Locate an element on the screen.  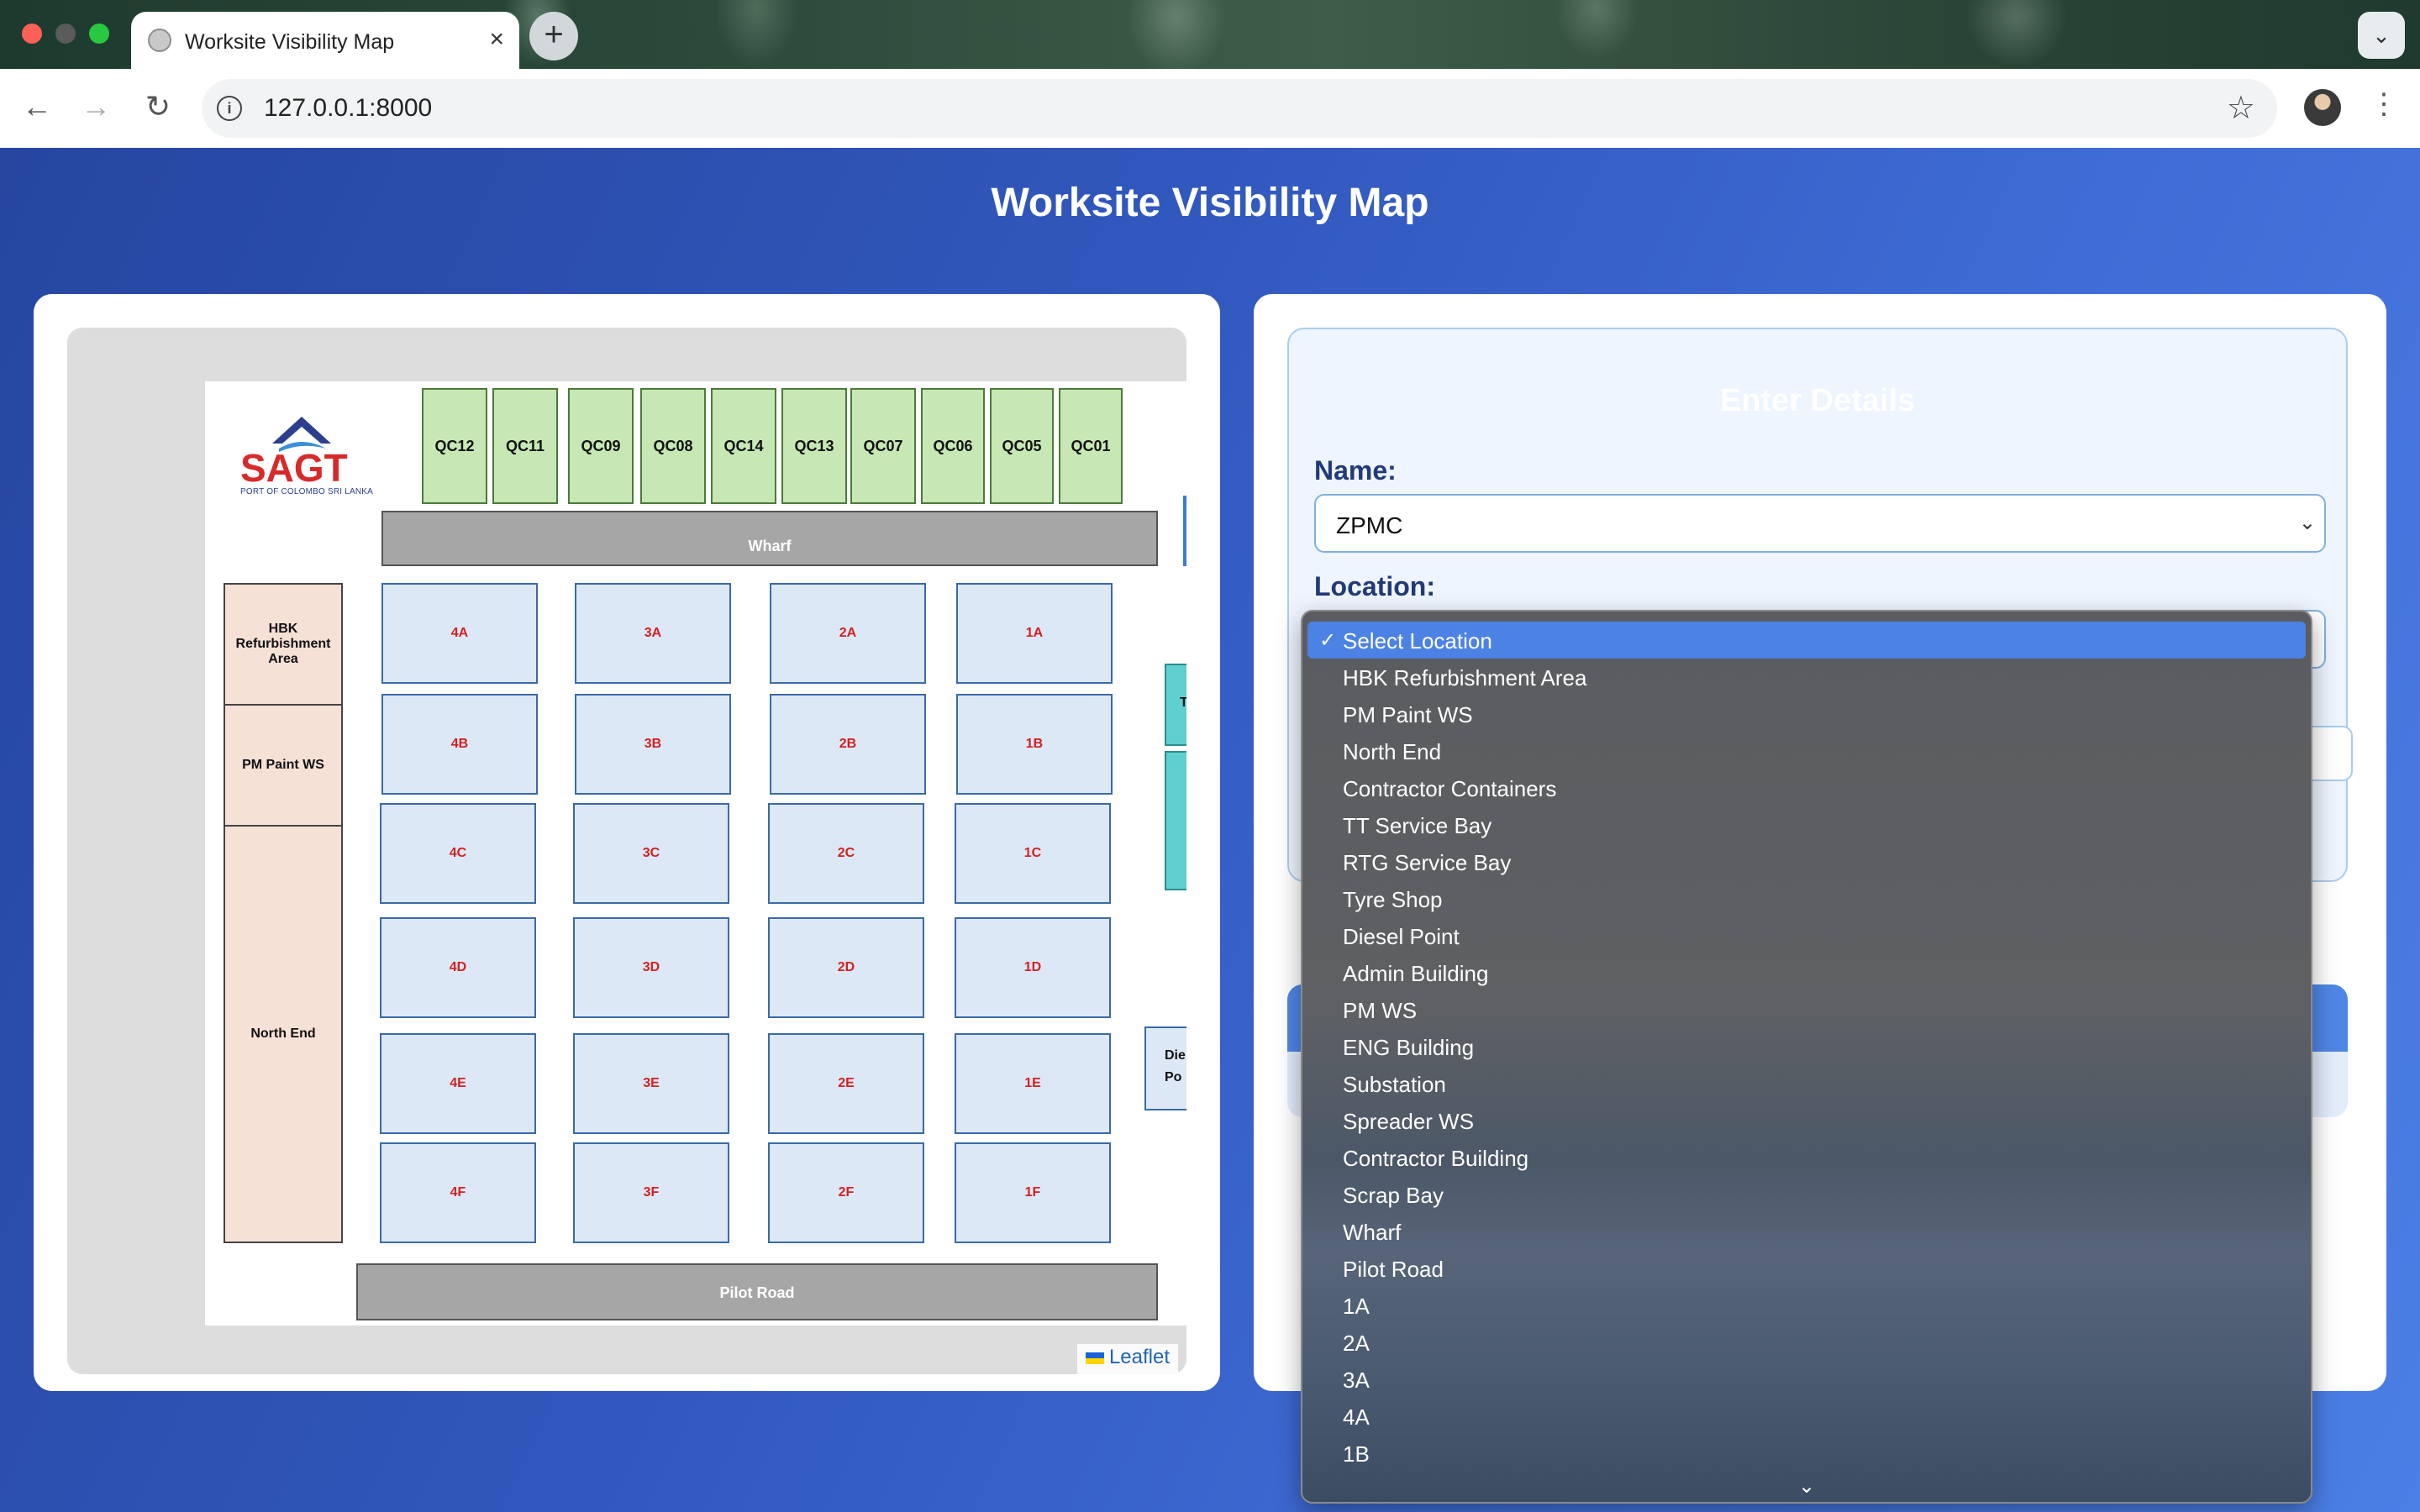
crane-qc12: QC12 is located at coordinates (454, 446).